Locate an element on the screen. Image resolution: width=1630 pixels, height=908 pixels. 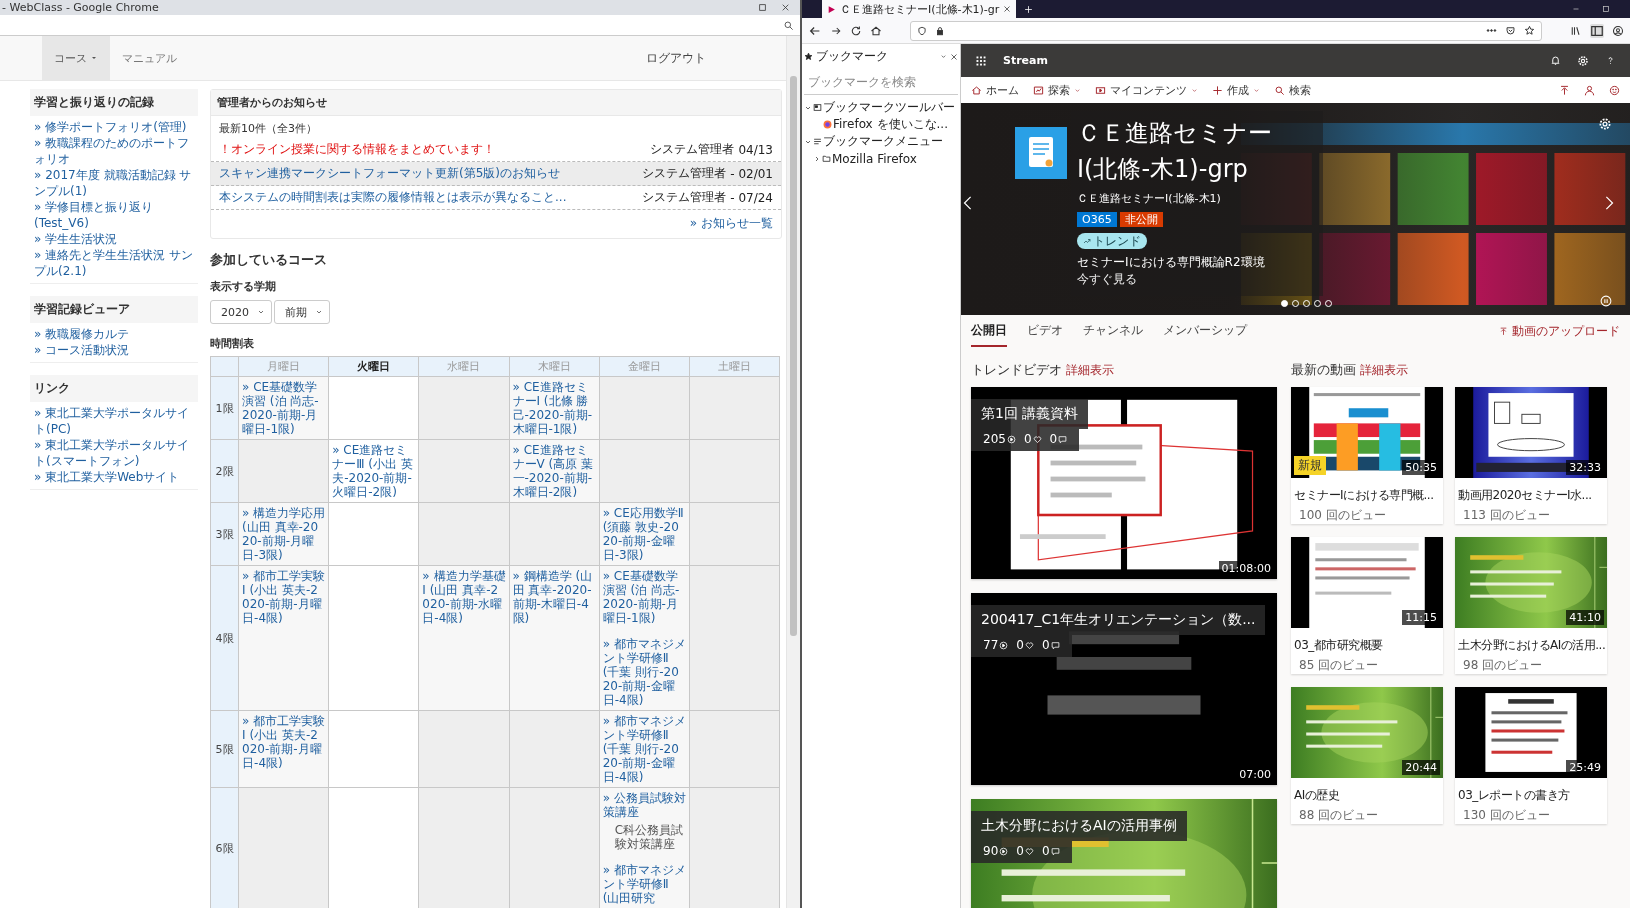
video-card: 32:33 動画用2020セミナーⅠ水... 113 回のビュー is located at coordinates (1531, 455).